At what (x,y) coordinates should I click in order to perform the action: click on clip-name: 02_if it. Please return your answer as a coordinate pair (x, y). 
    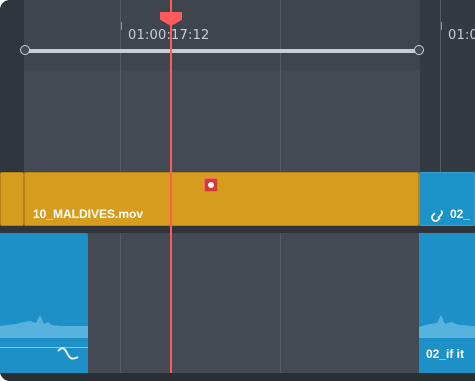
    Looking at the image, I should click on (445, 354).